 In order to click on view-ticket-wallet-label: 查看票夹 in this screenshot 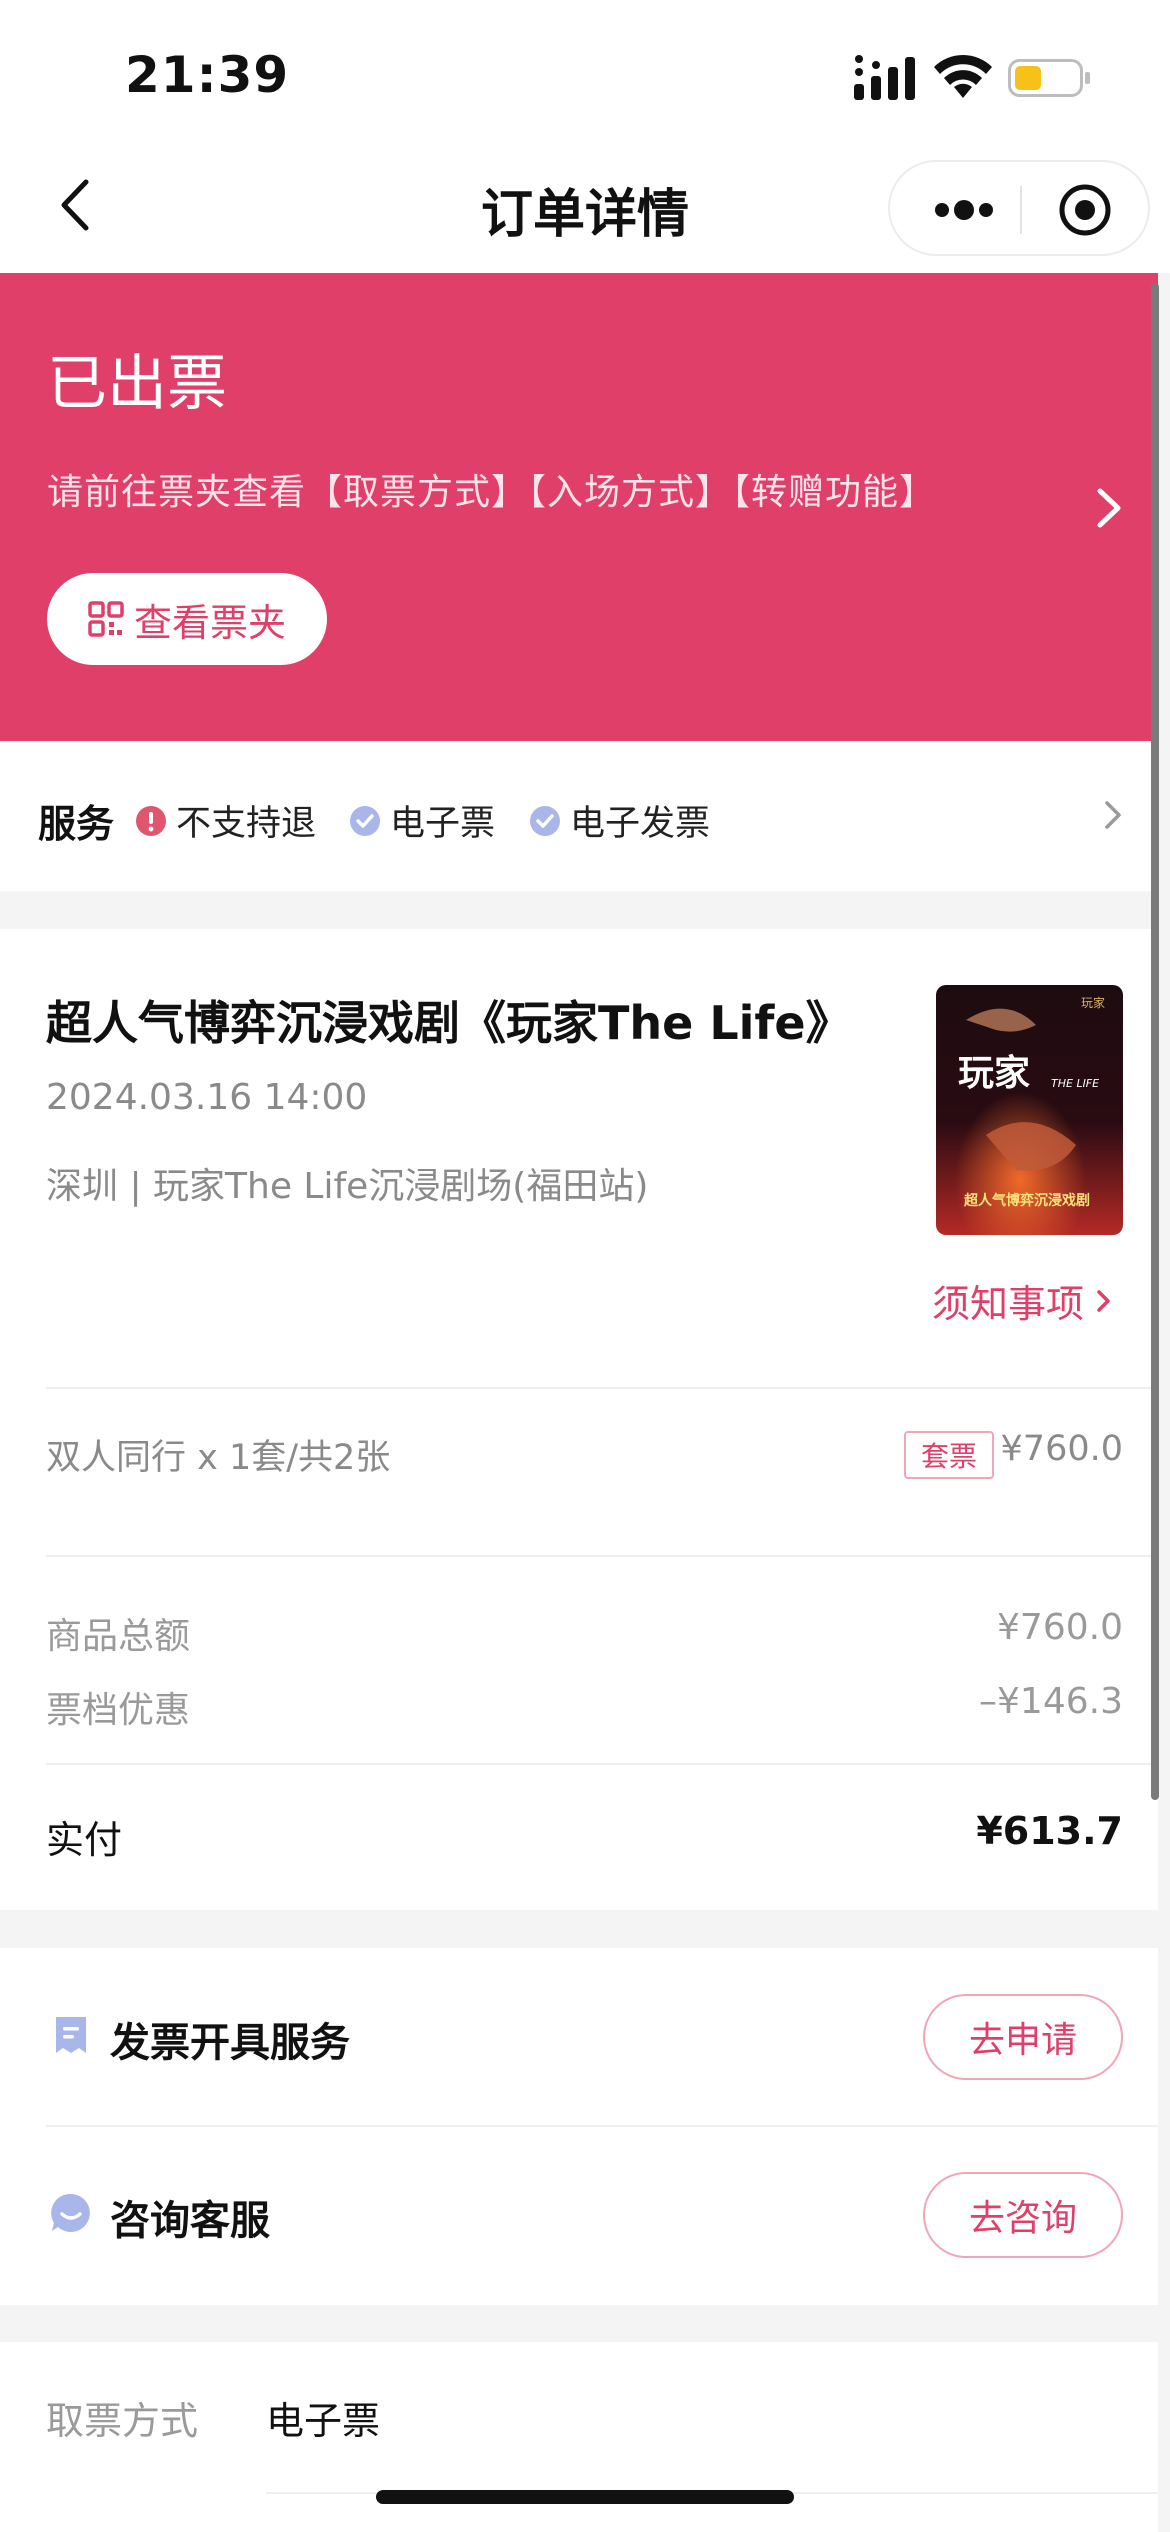, I will do `click(209, 622)`.